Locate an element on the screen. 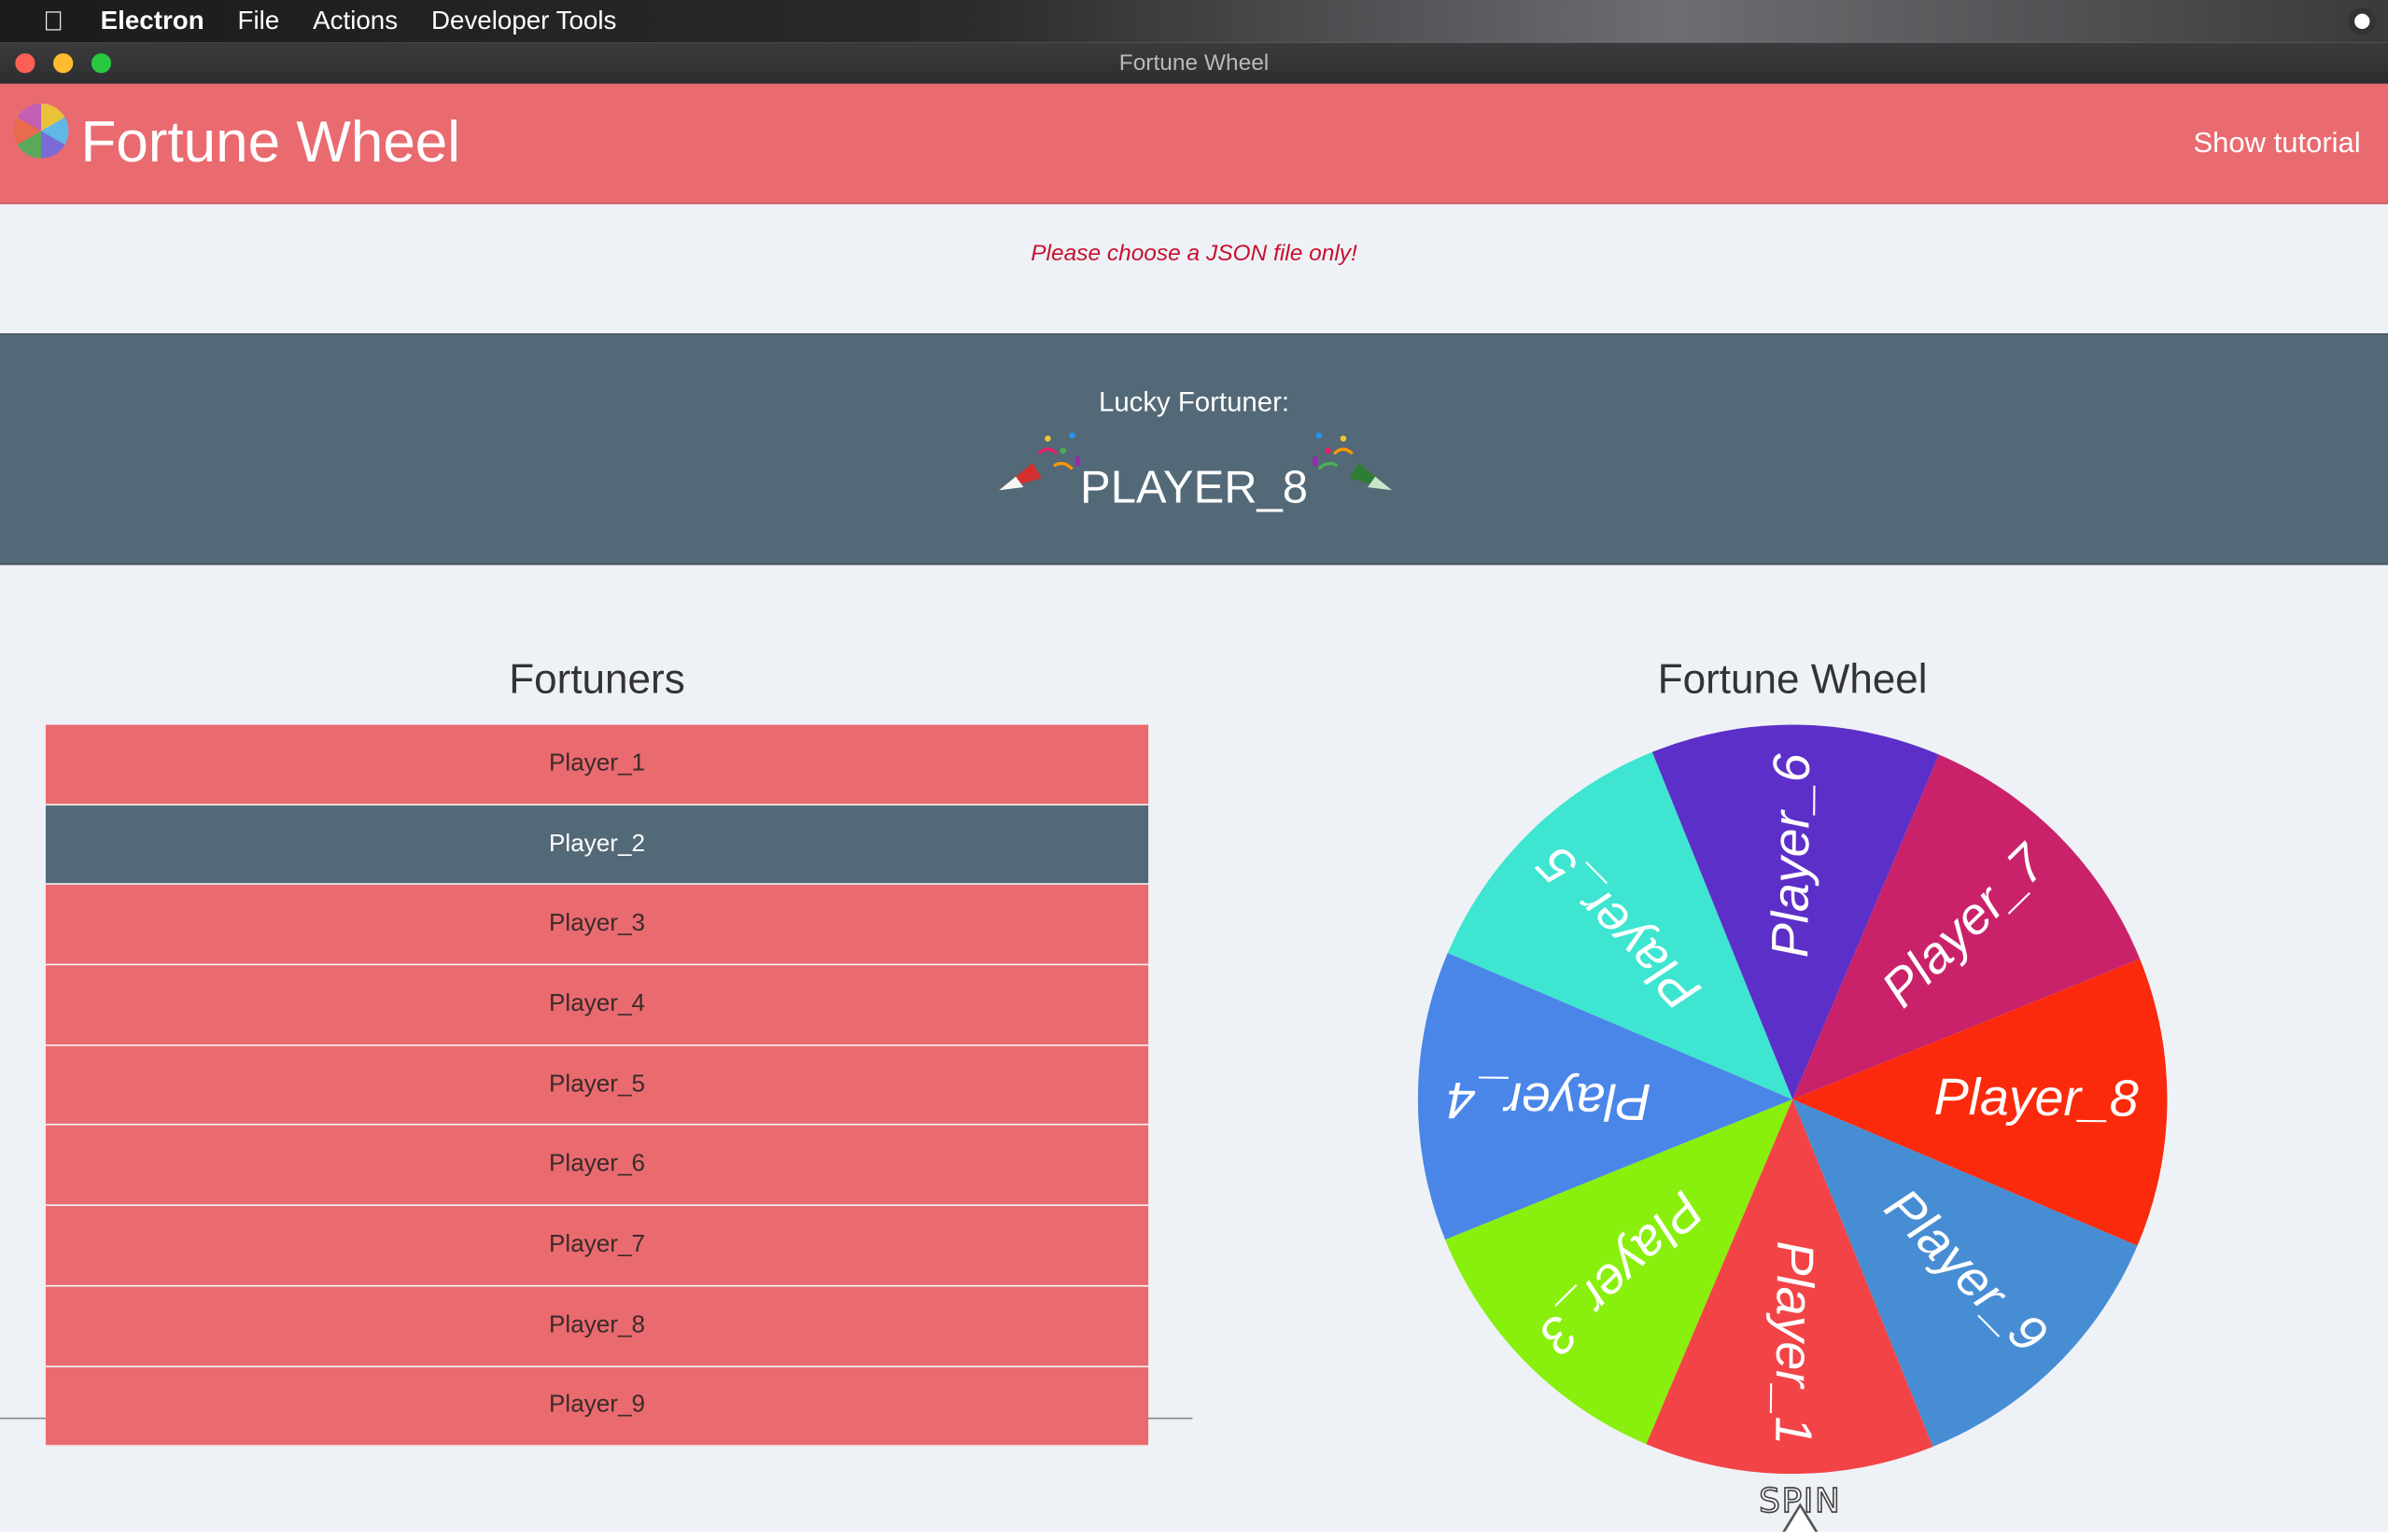 The height and width of the screenshot is (1540, 2388). wheel-segment-label: Player_8 is located at coordinates (2037, 1097).